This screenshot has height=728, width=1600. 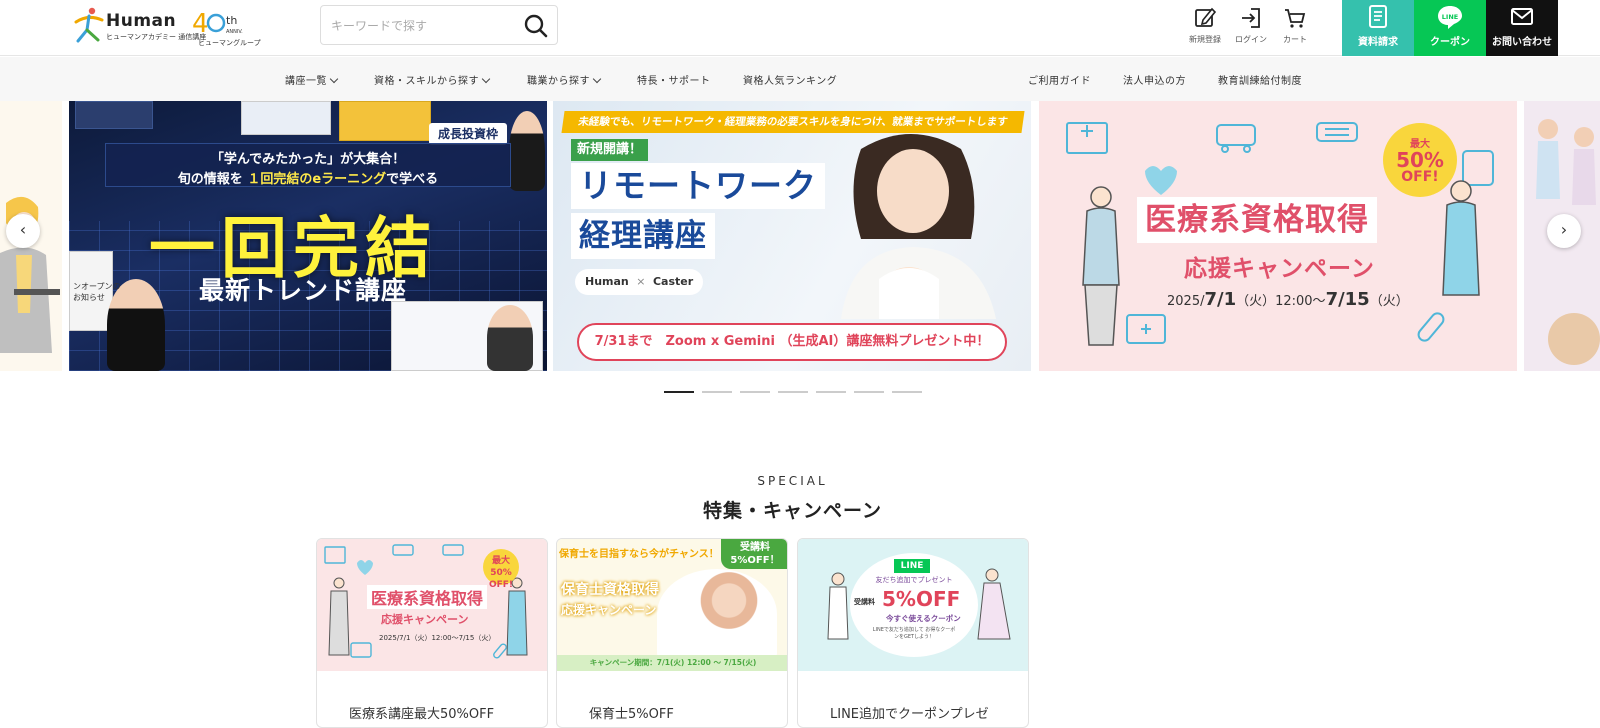 What do you see at coordinates (698, 186) in the screenshot?
I see `slide2-title-line1: リモートワーク` at bounding box center [698, 186].